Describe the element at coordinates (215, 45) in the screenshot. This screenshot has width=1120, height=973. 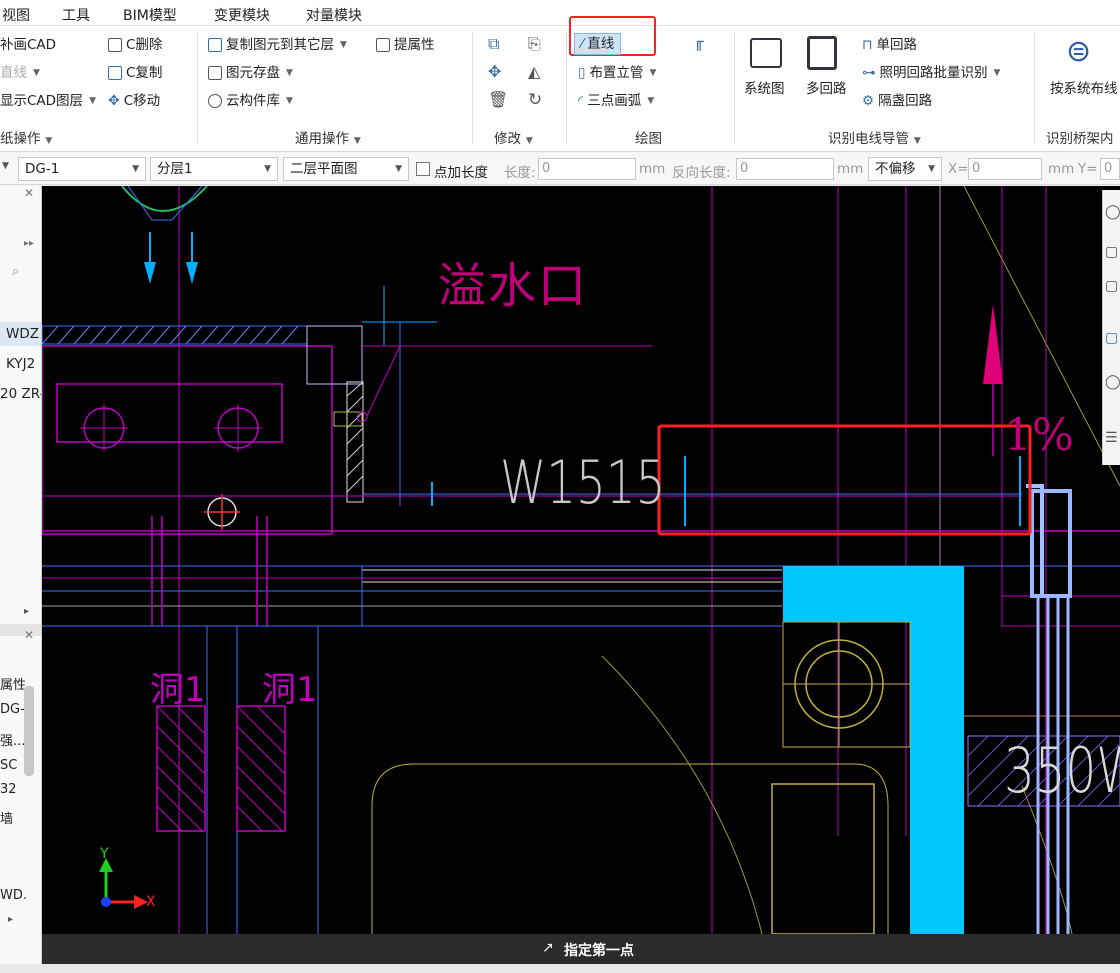
I see `copy-layer-icon` at that location.